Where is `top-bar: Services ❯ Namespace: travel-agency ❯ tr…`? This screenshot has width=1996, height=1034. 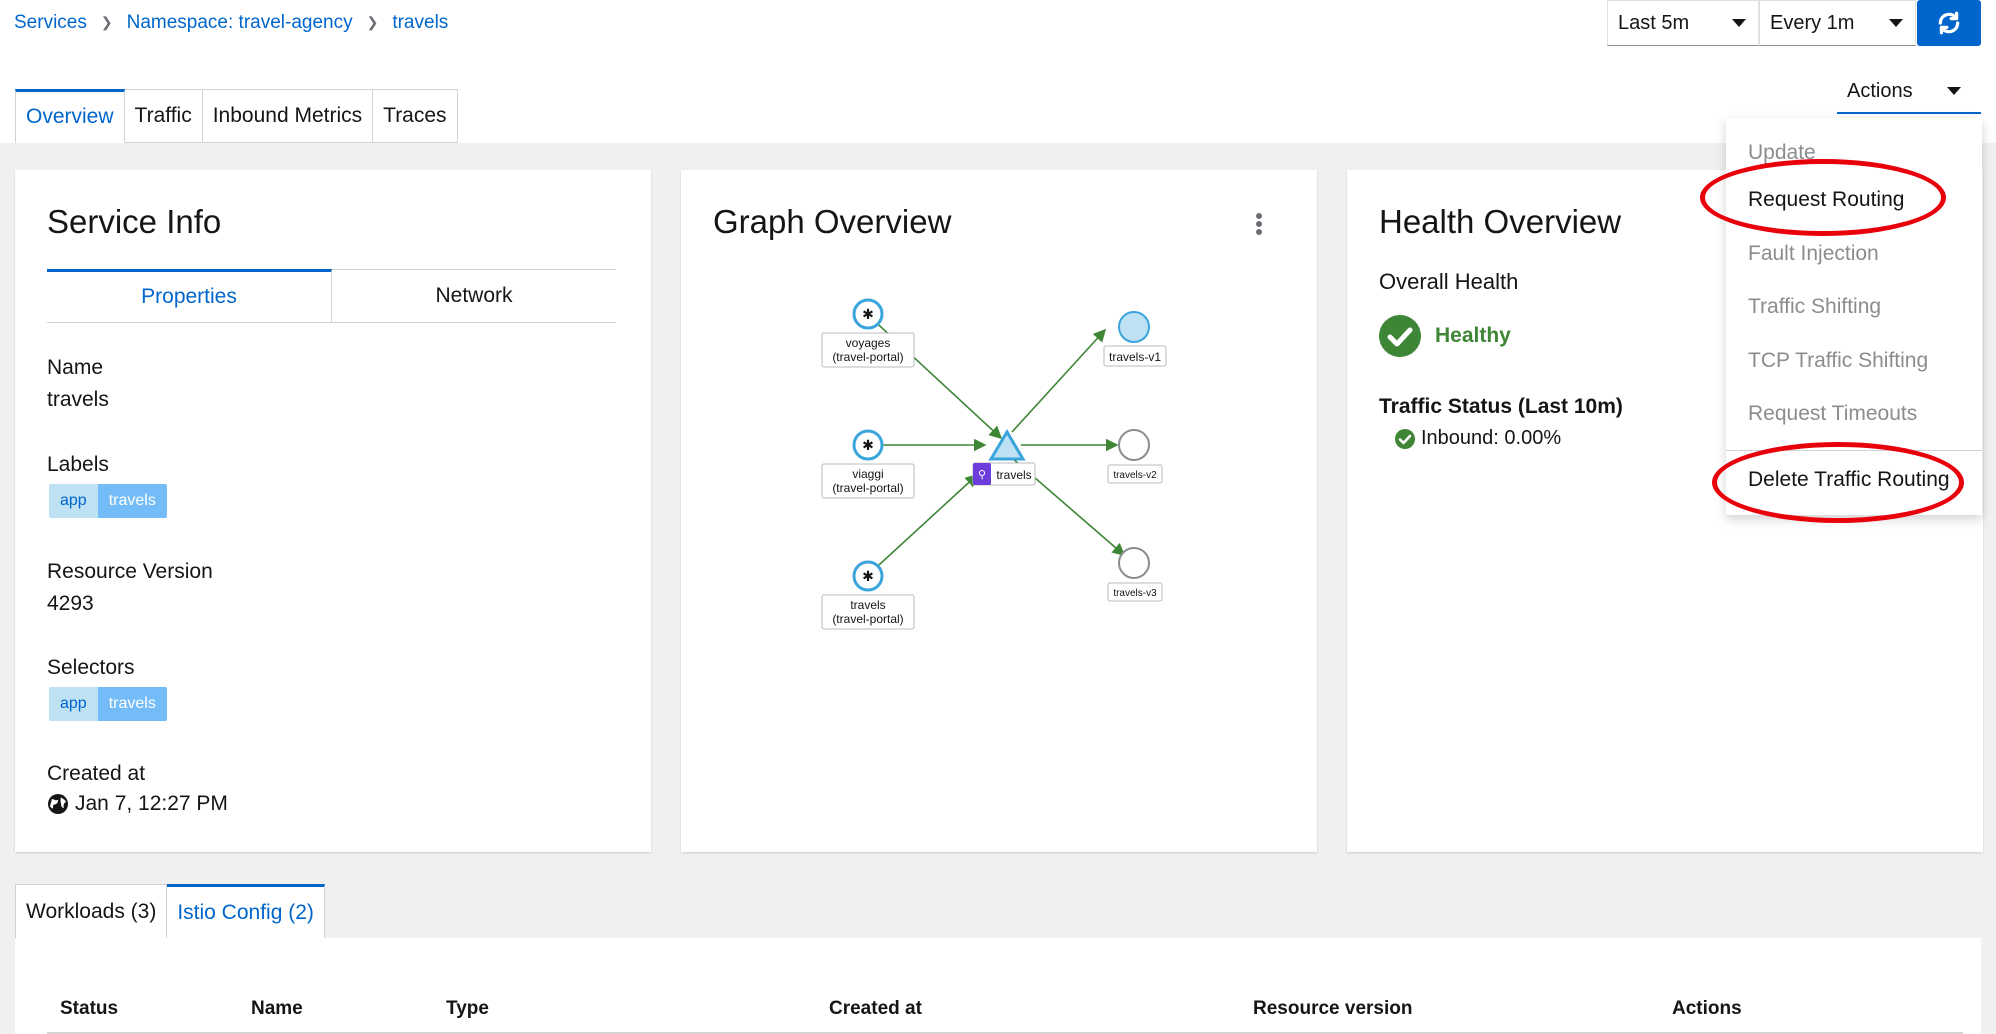 top-bar: Services ❯ Namespace: travel-agency ❯ tr… is located at coordinates (998, 71).